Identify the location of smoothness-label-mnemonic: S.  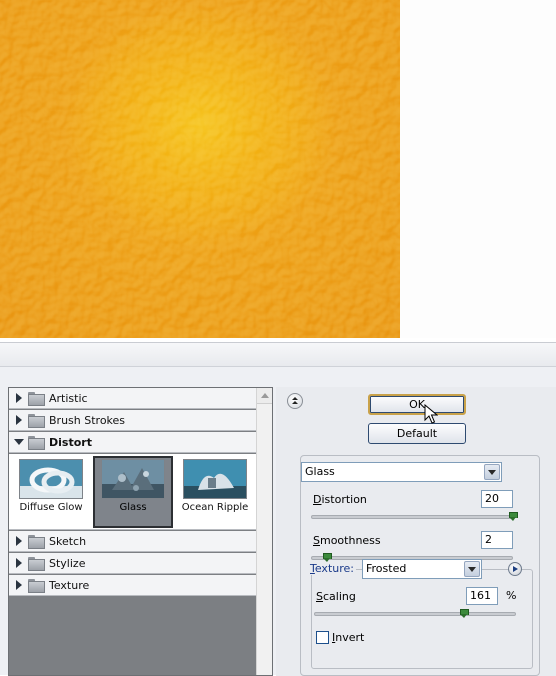
(316, 540).